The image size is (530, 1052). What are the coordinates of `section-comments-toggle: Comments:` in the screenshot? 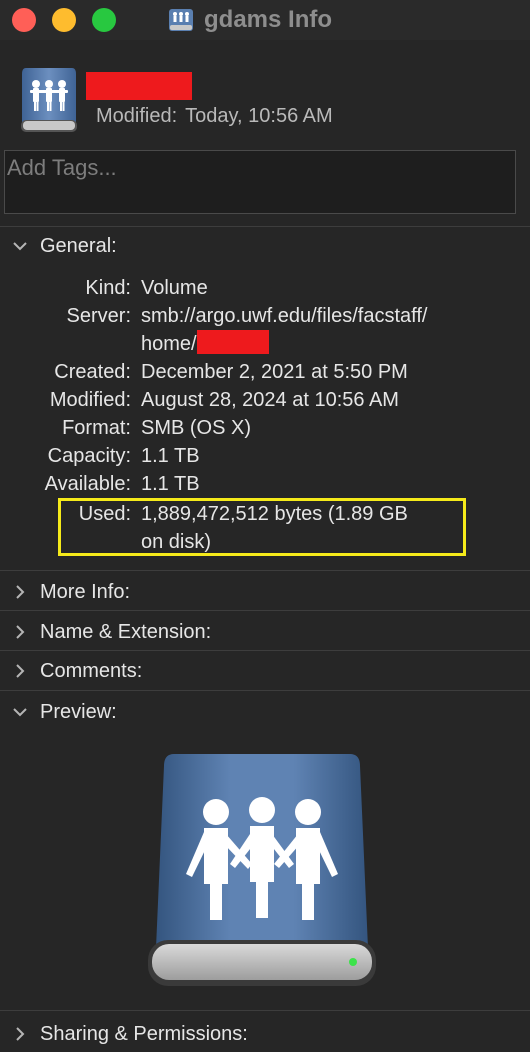 It's located at (76, 671).